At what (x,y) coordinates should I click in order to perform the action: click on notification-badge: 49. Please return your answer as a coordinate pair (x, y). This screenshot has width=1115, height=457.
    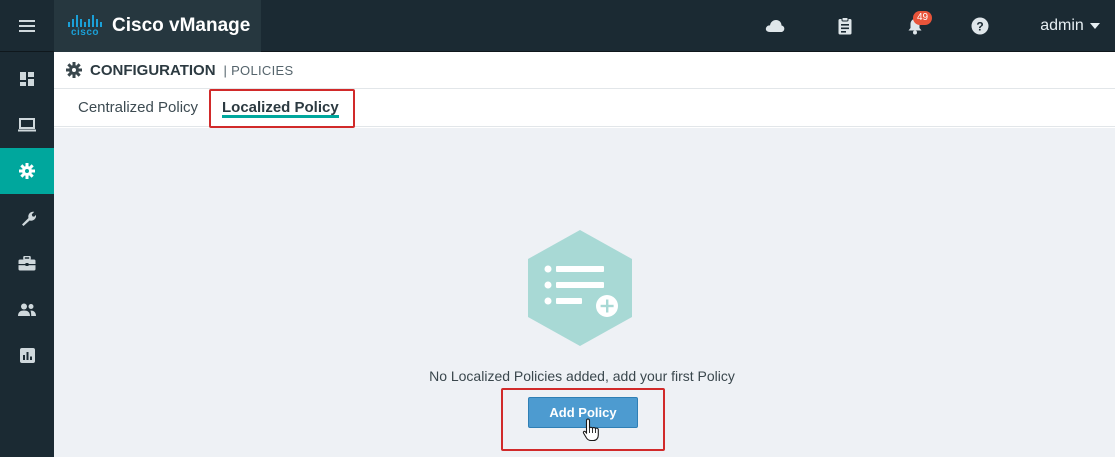
    Looking at the image, I should click on (923, 18).